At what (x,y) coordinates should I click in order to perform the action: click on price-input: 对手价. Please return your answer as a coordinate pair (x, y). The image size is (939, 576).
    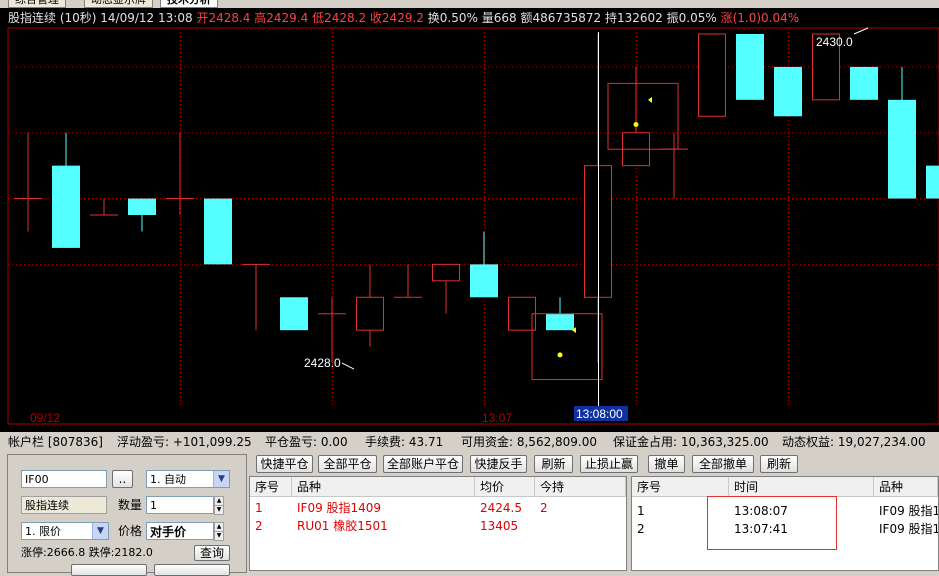
    Looking at the image, I should click on (180, 531).